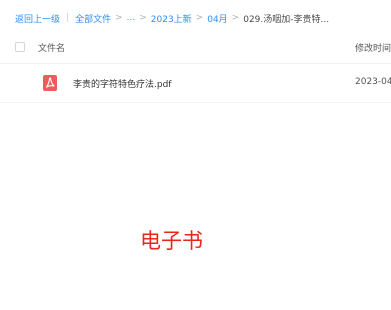 This screenshot has width=391, height=310. I want to click on file-row: 李贵的字符特色疗法.pdf 2023-04, so click(195, 83).